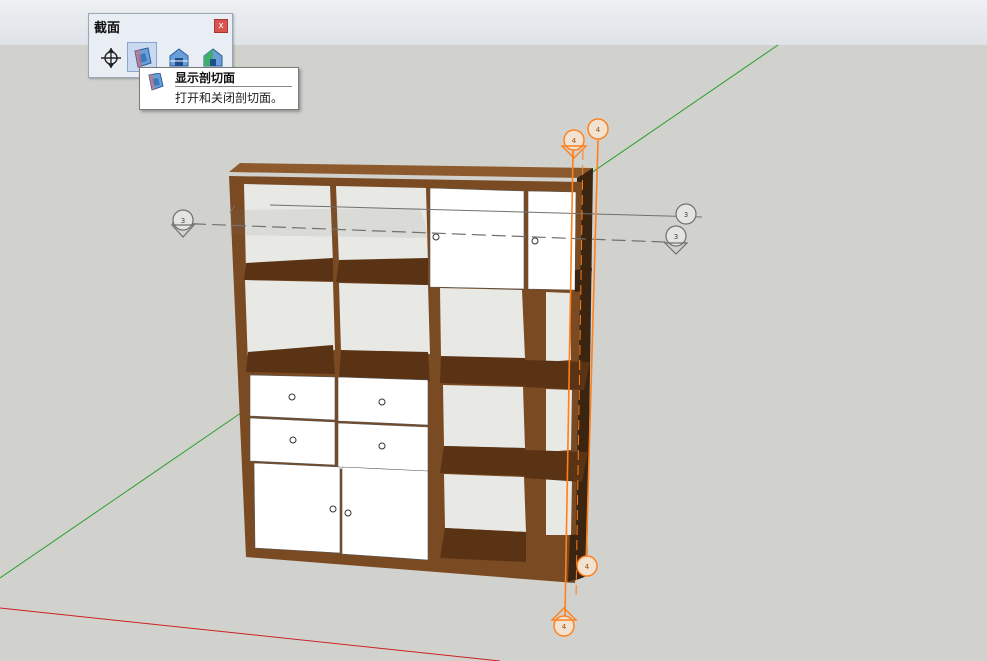  I want to click on section-plane-button, so click(110, 57).